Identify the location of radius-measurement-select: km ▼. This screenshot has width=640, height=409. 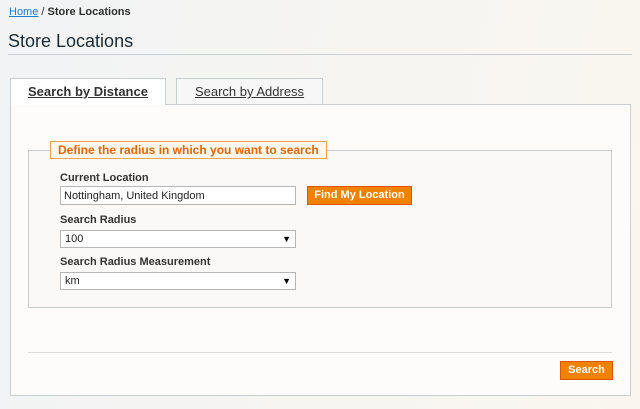
(178, 281).